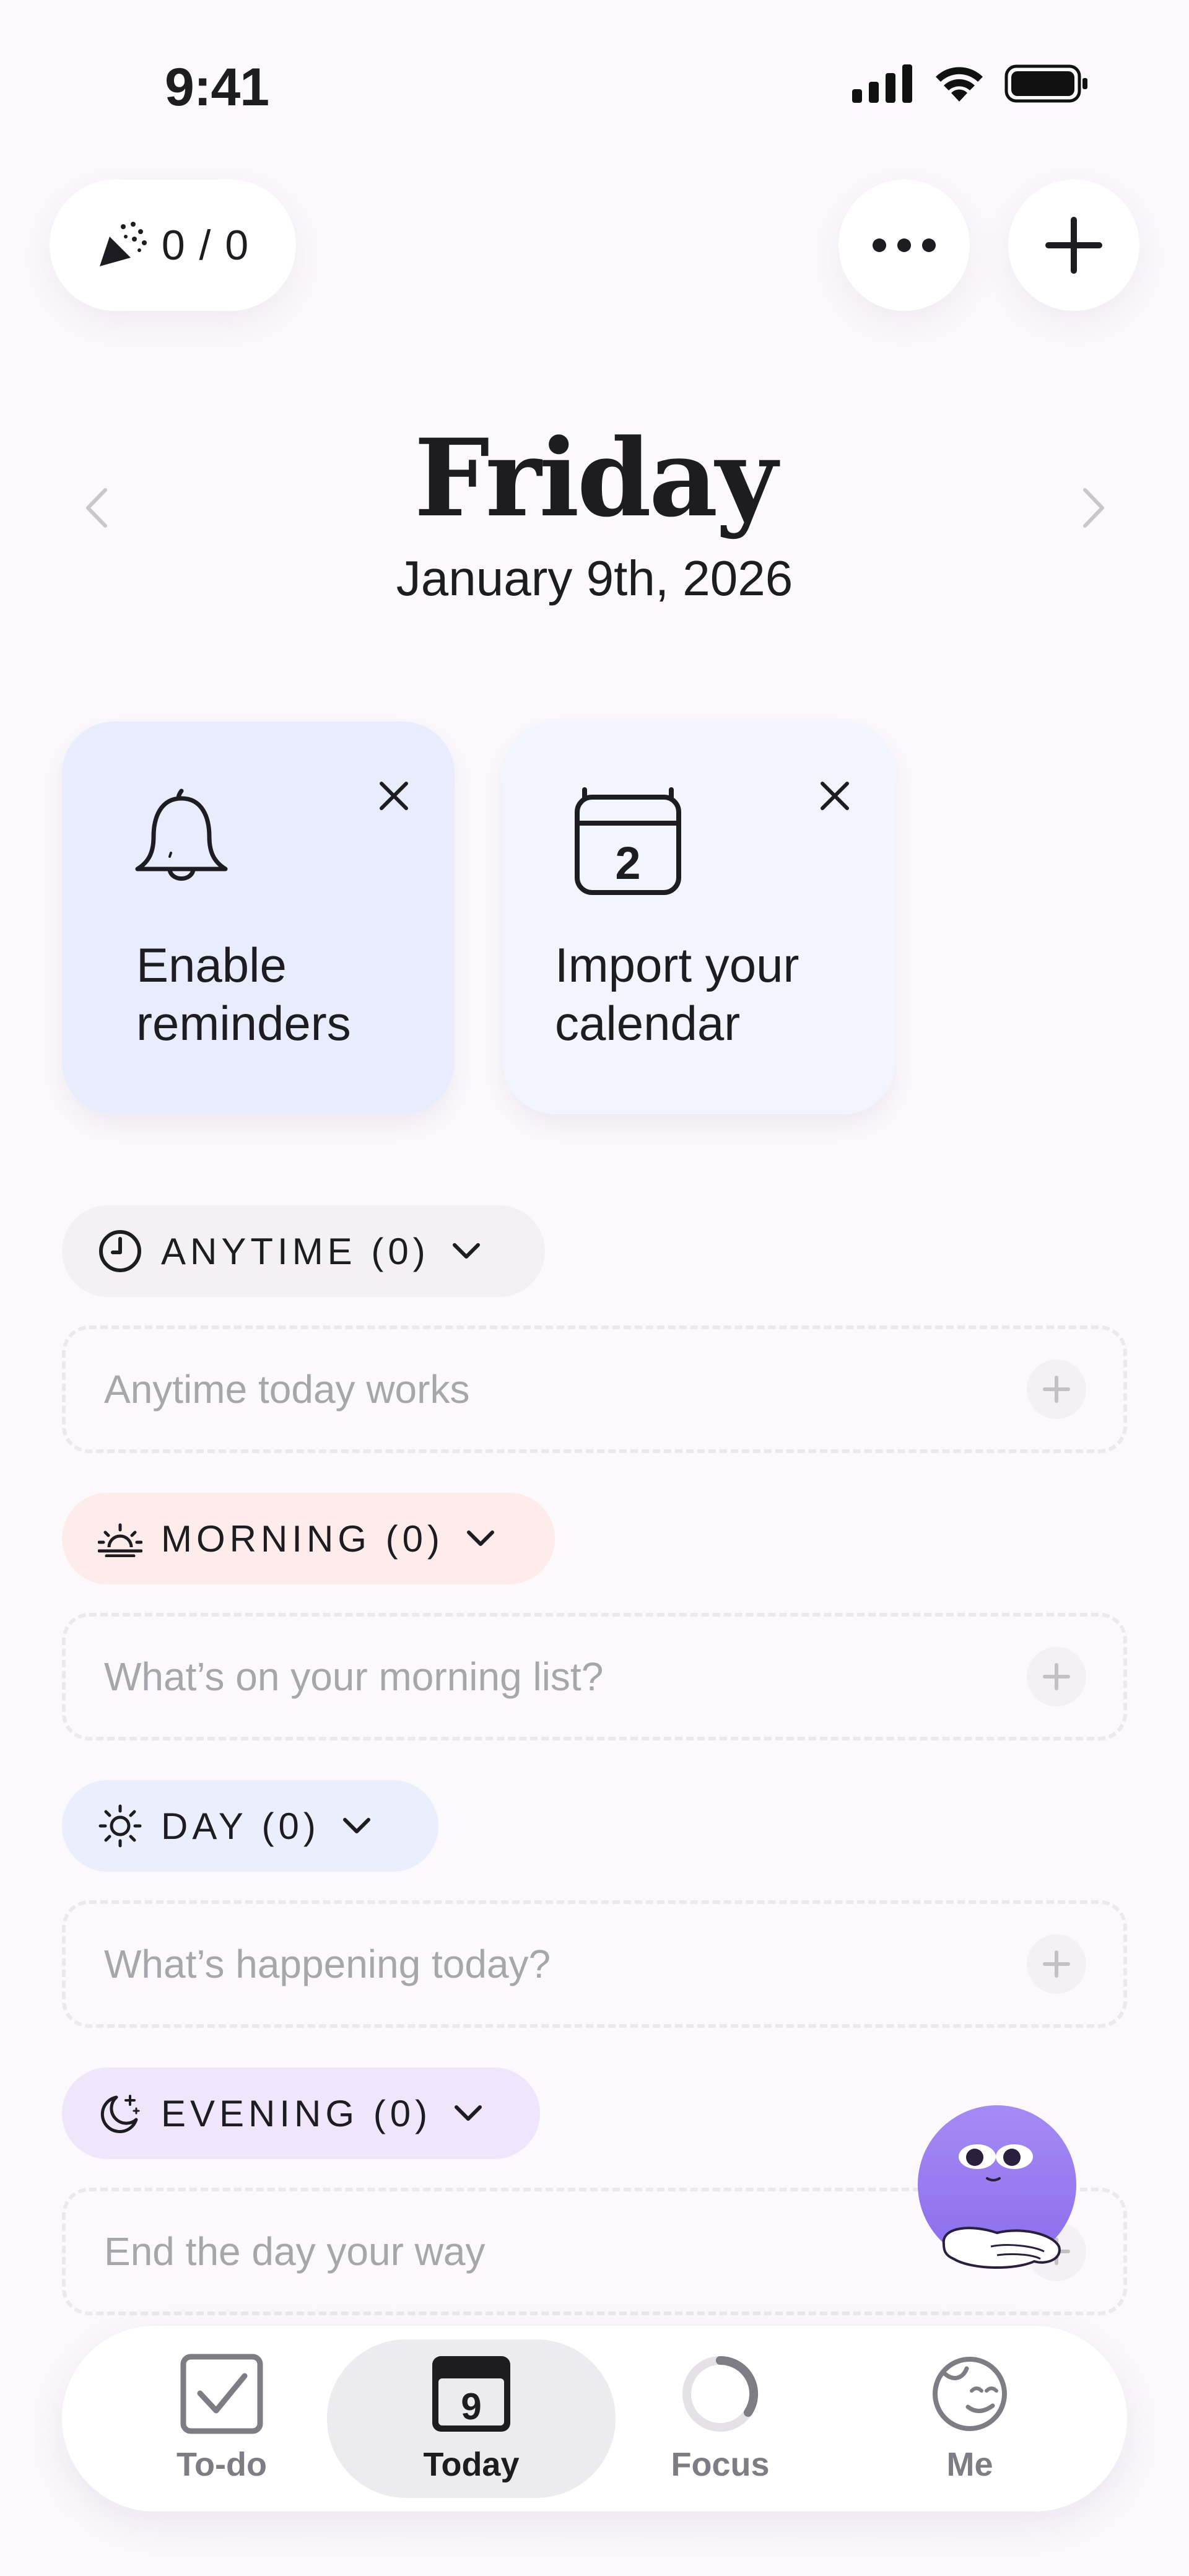  I want to click on tab-today-label: Today, so click(471, 2464).